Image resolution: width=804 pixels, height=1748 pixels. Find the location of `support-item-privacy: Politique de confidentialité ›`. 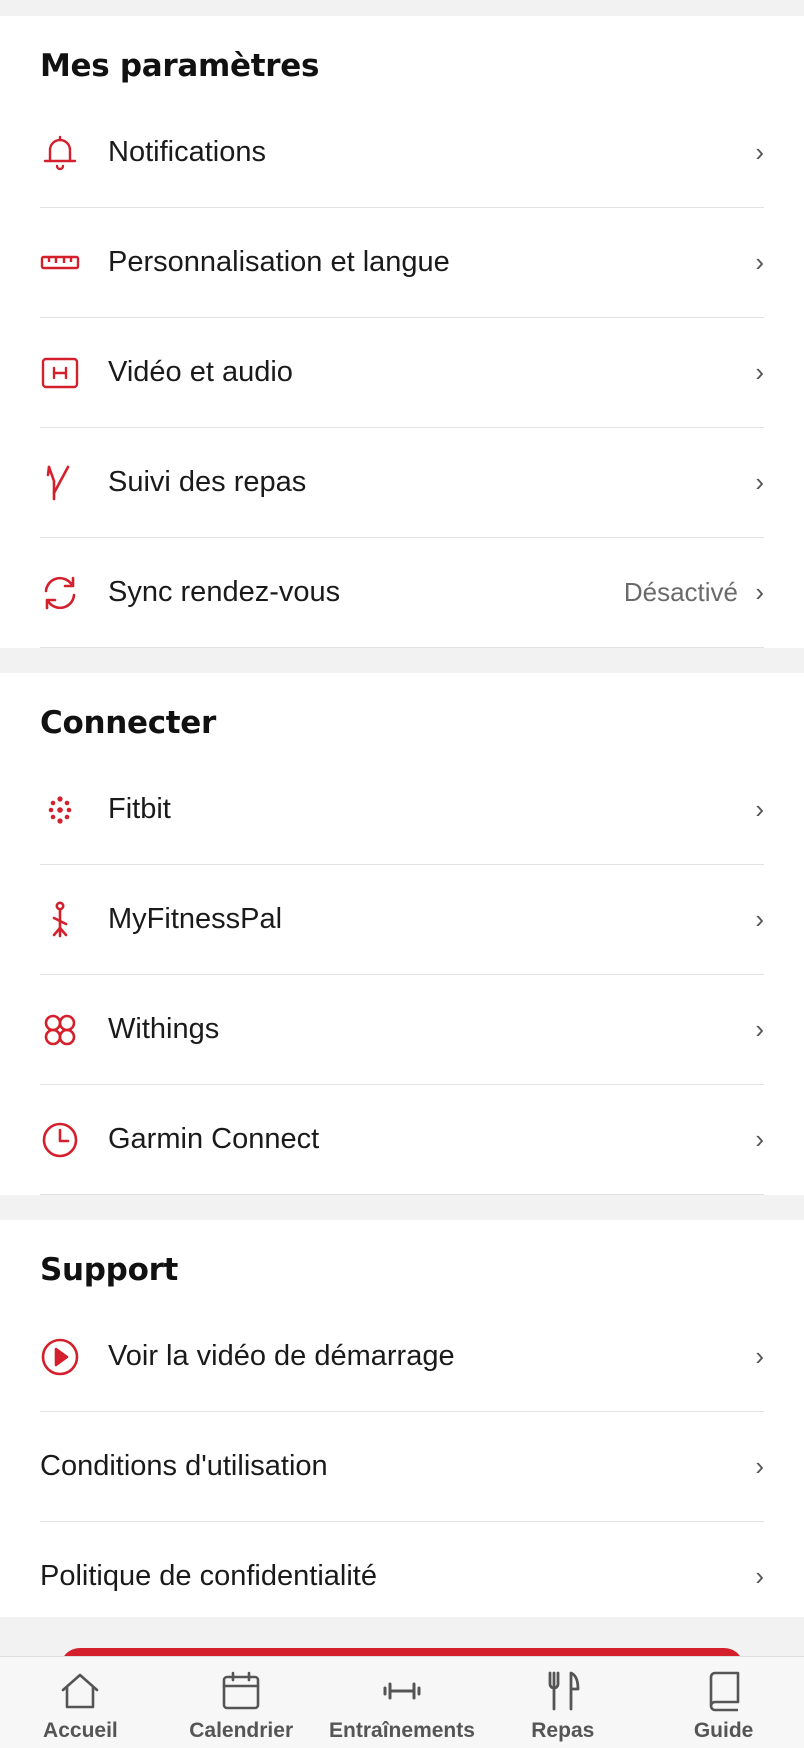

support-item-privacy: Politique de confidentialité › is located at coordinates (402, 1577).